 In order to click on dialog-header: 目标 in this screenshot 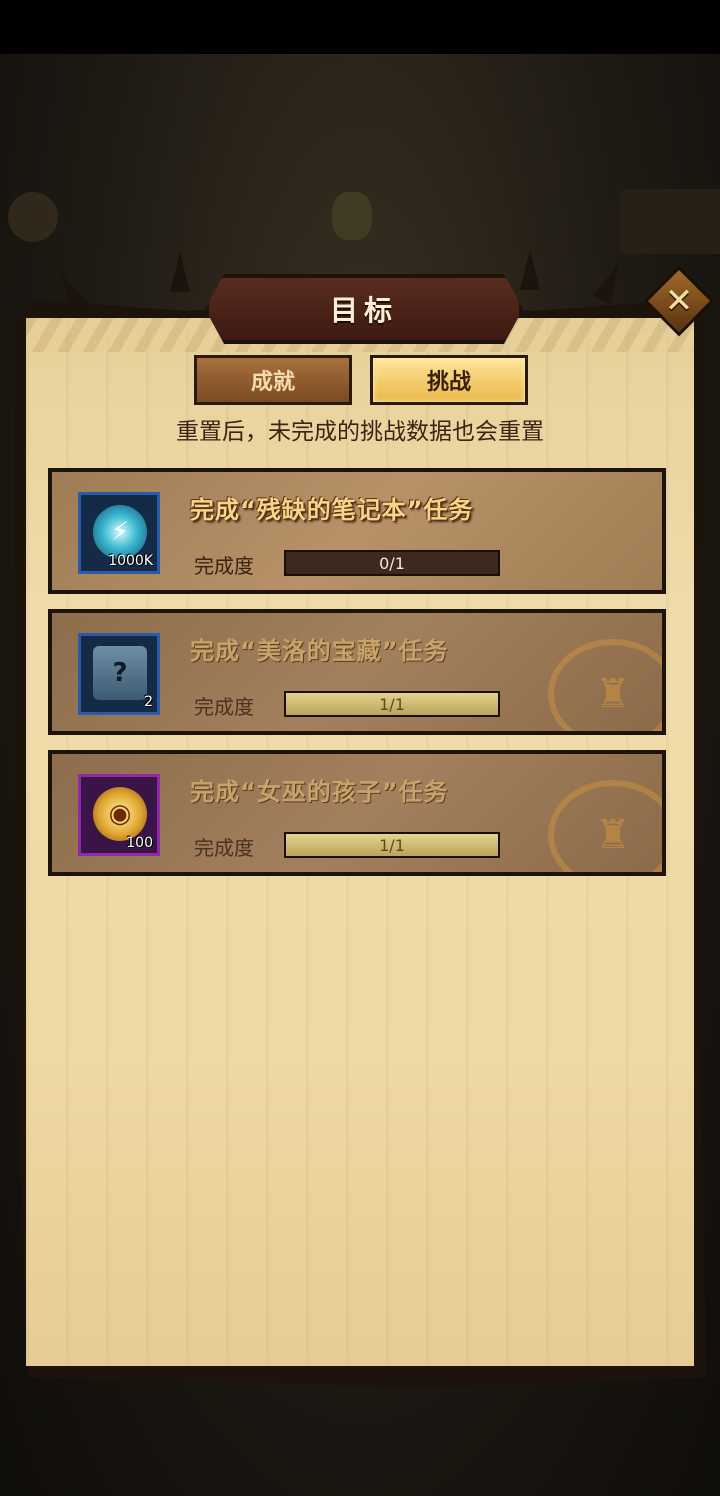, I will do `click(364, 309)`.